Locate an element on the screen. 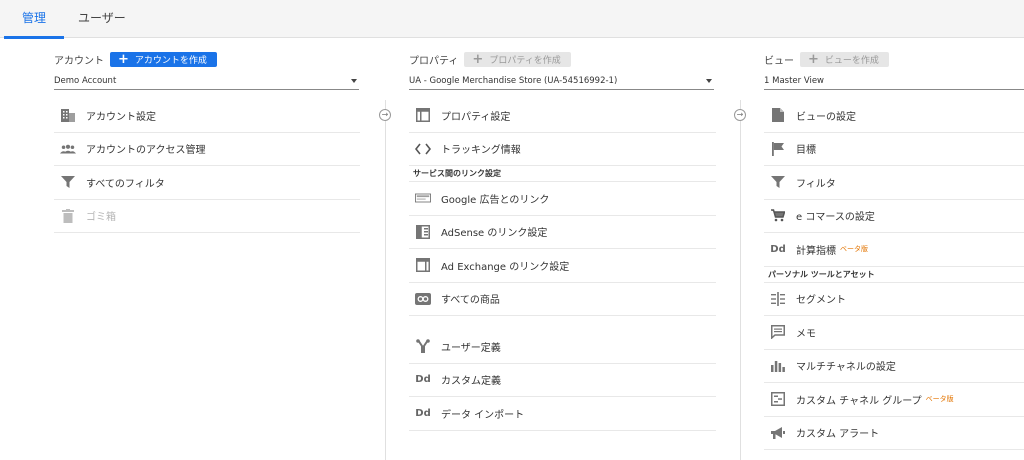  item-label: すべての商品 is located at coordinates (470, 301).